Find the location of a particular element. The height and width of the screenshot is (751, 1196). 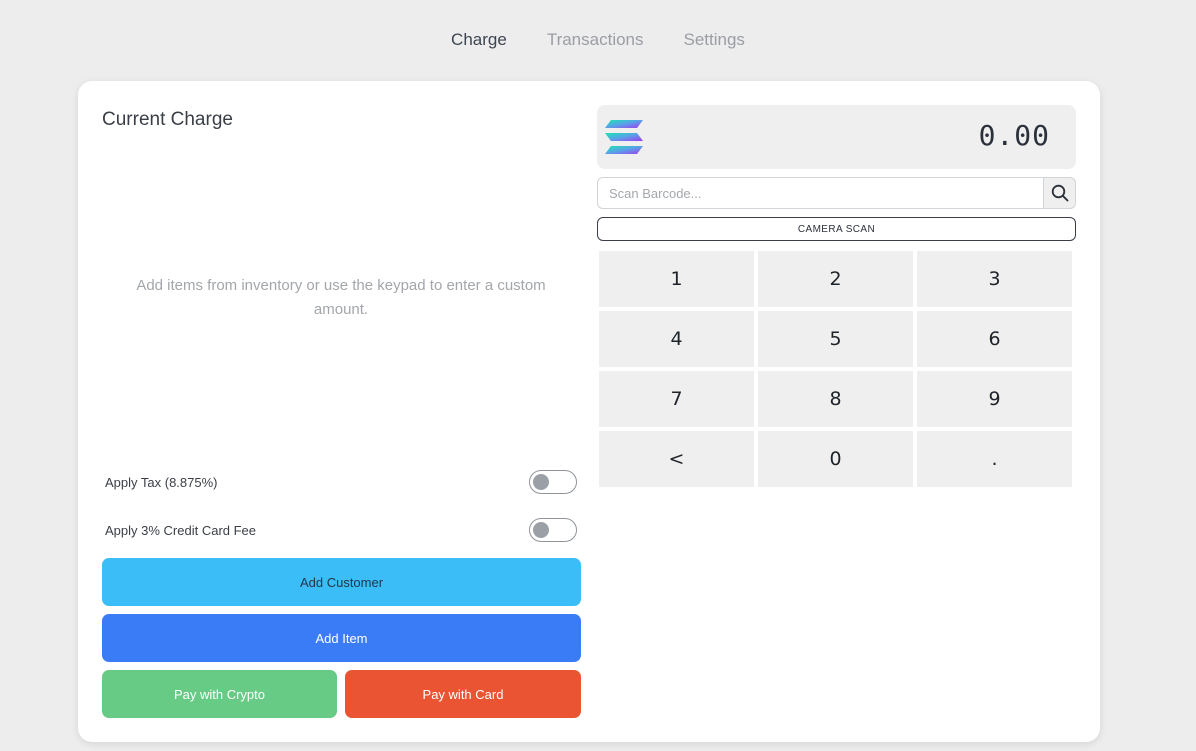

keypad: 1 2 3 4 5 6 7 8 9 < 0 . is located at coordinates (836, 369).